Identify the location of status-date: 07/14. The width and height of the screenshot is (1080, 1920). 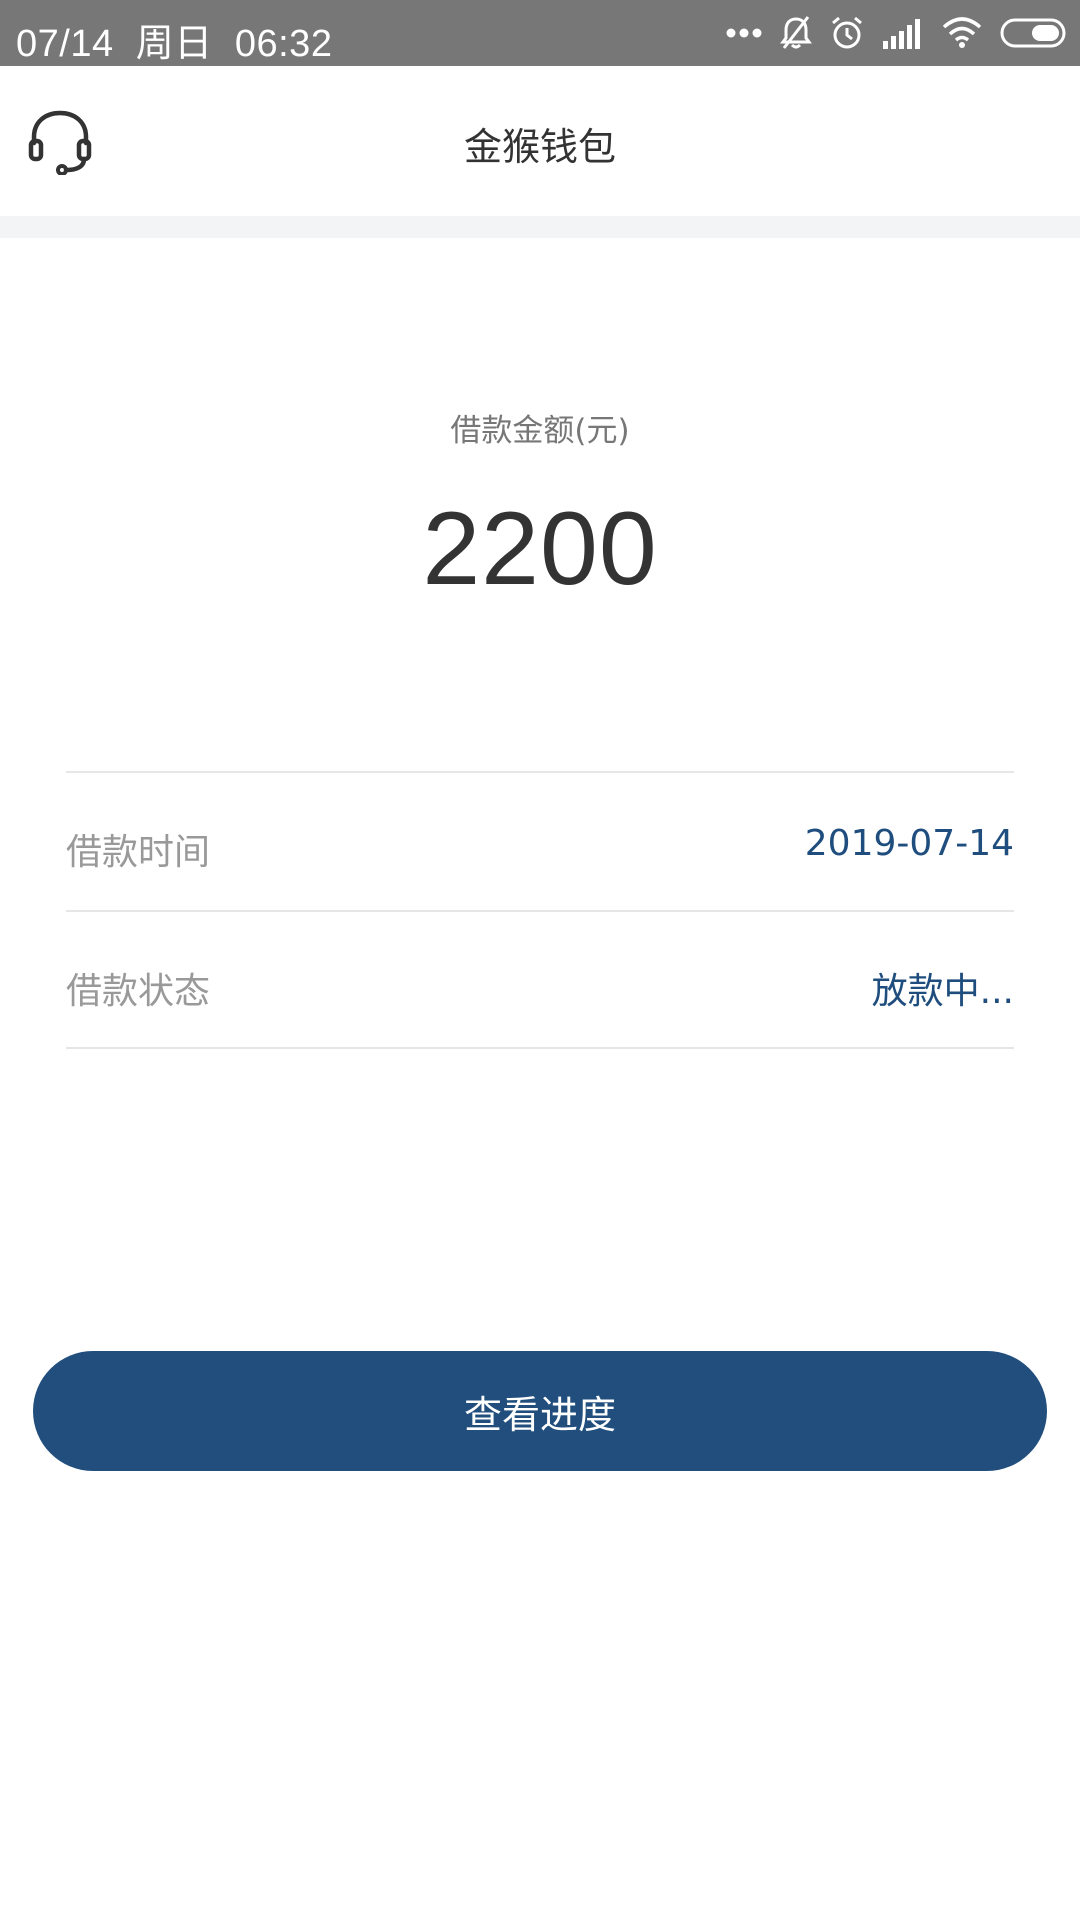
(65, 44).